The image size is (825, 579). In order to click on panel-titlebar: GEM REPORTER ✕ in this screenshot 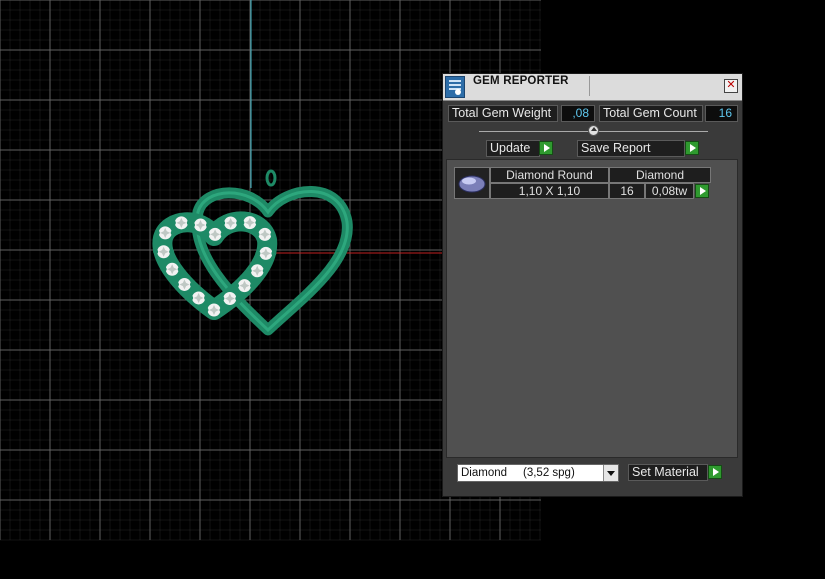, I will do `click(592, 87)`.